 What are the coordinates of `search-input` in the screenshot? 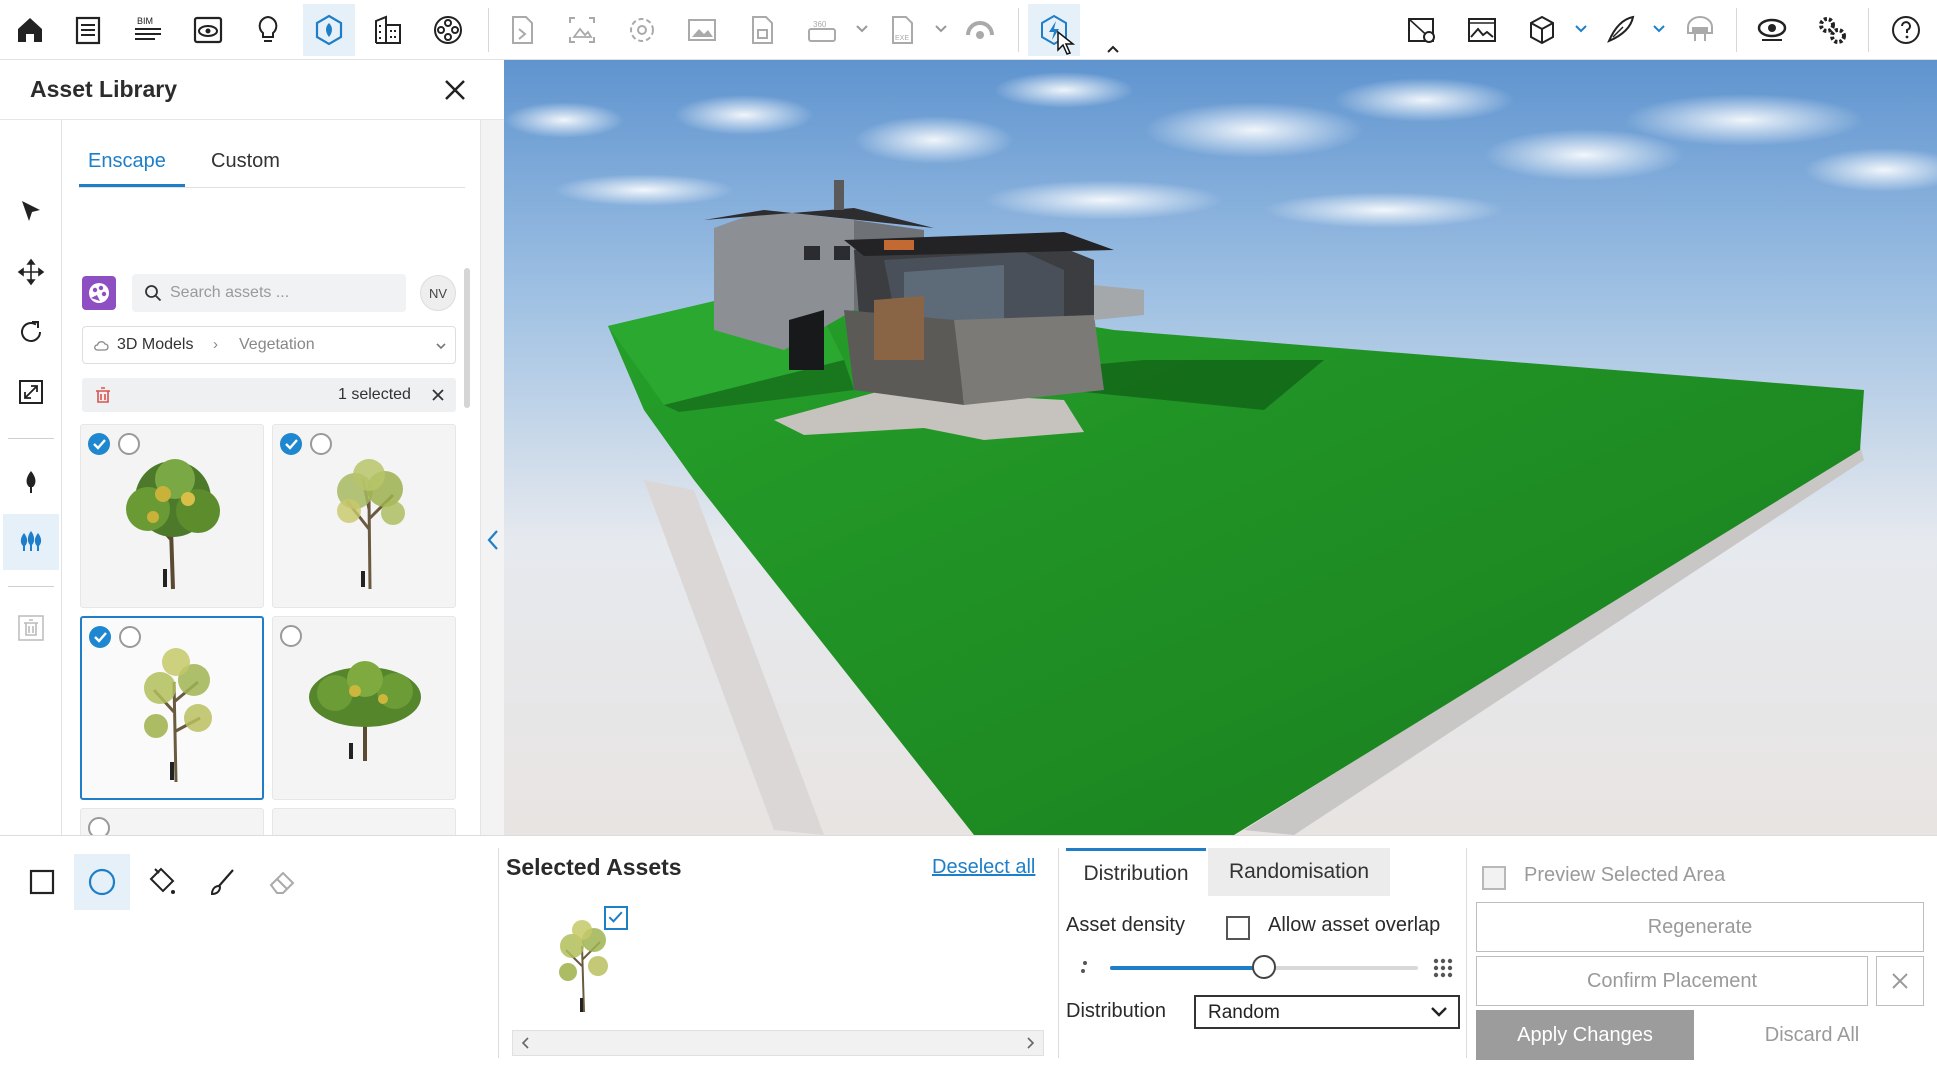 It's located at (284, 293).